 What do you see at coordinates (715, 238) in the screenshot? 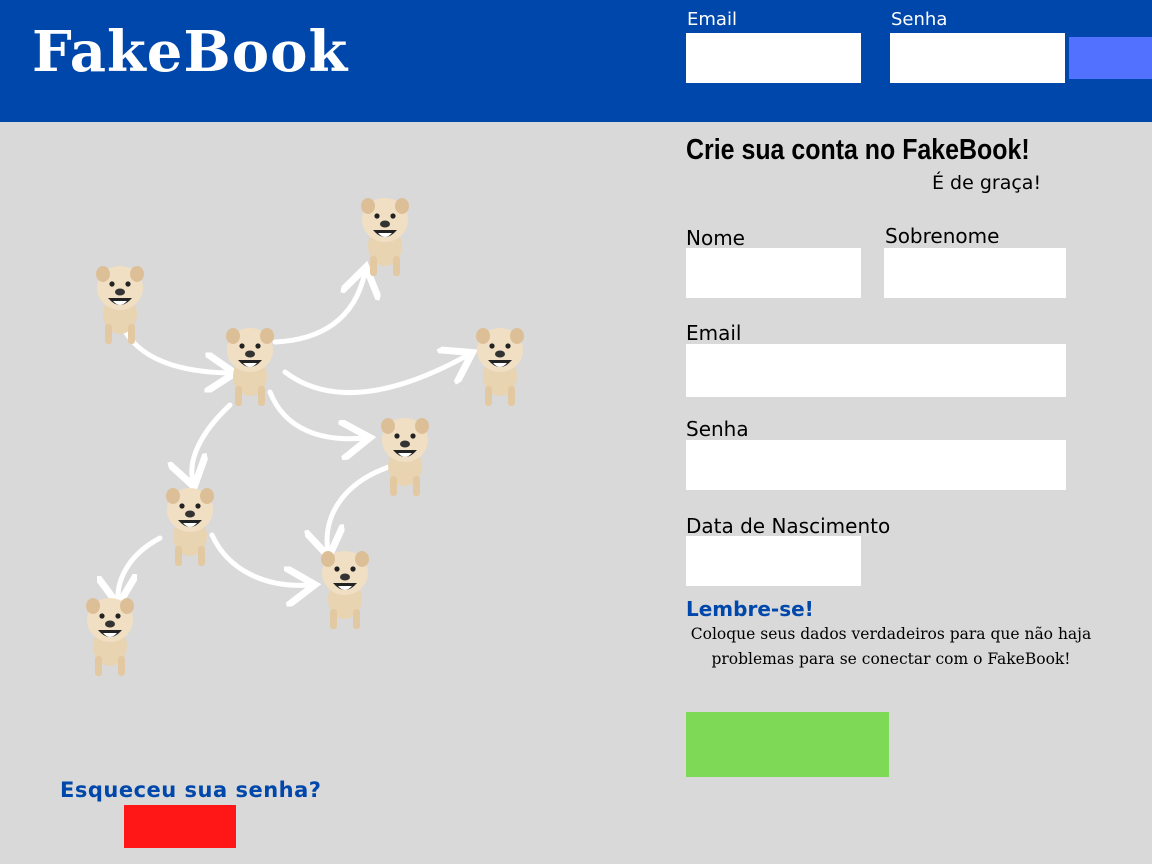
I see `first-name-label: Nome` at bounding box center [715, 238].